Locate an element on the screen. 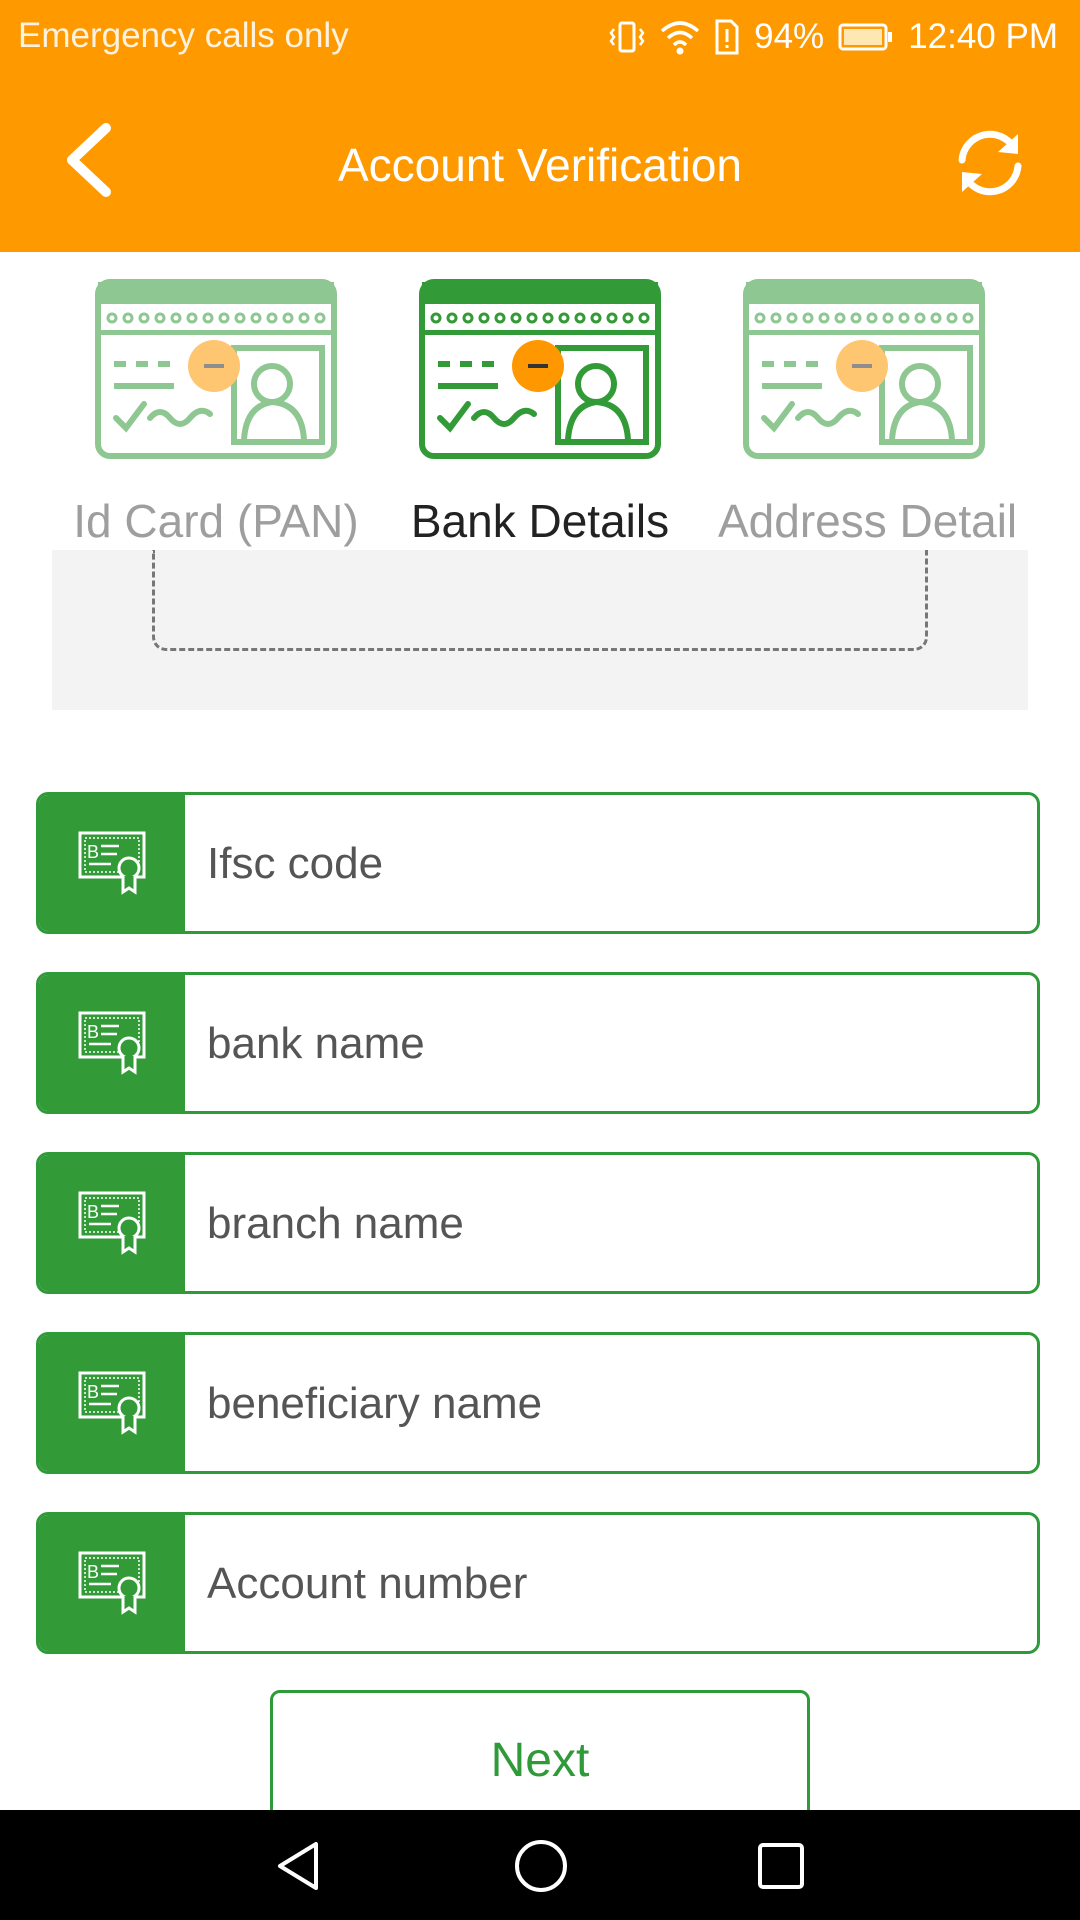  recents-square-icon is located at coordinates (781, 1866).